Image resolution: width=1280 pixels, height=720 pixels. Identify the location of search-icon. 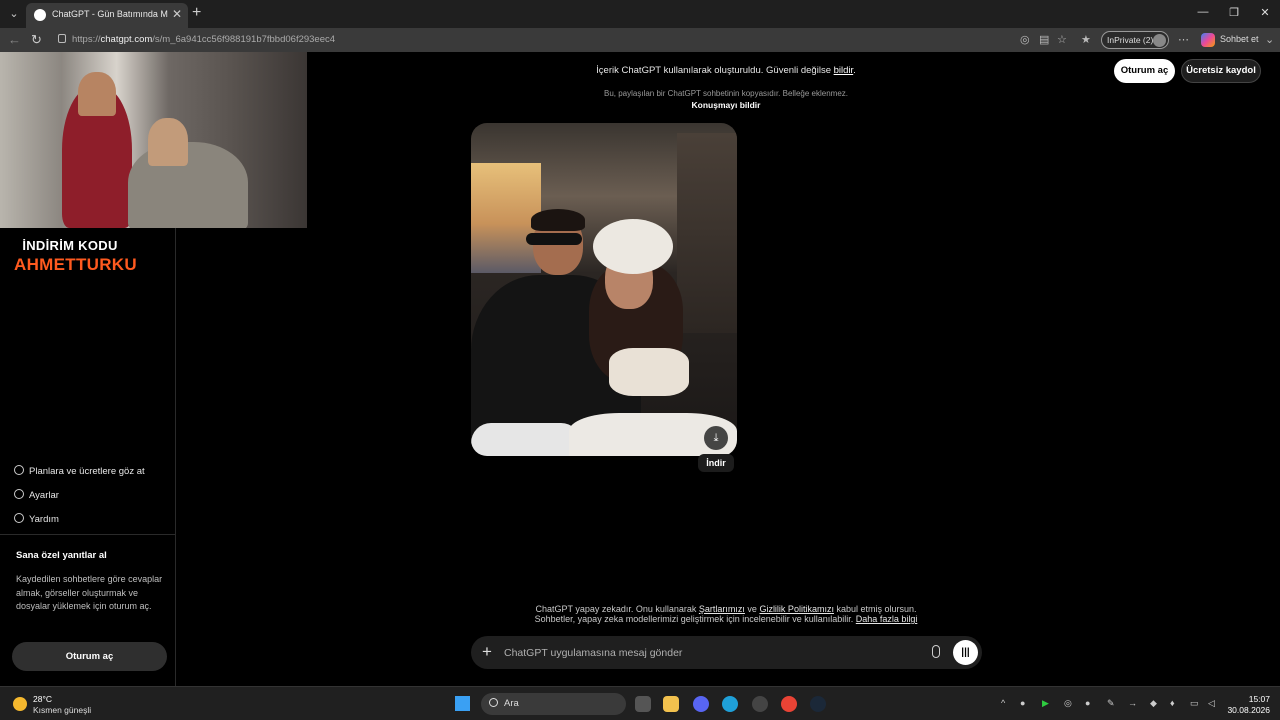
(493, 702).